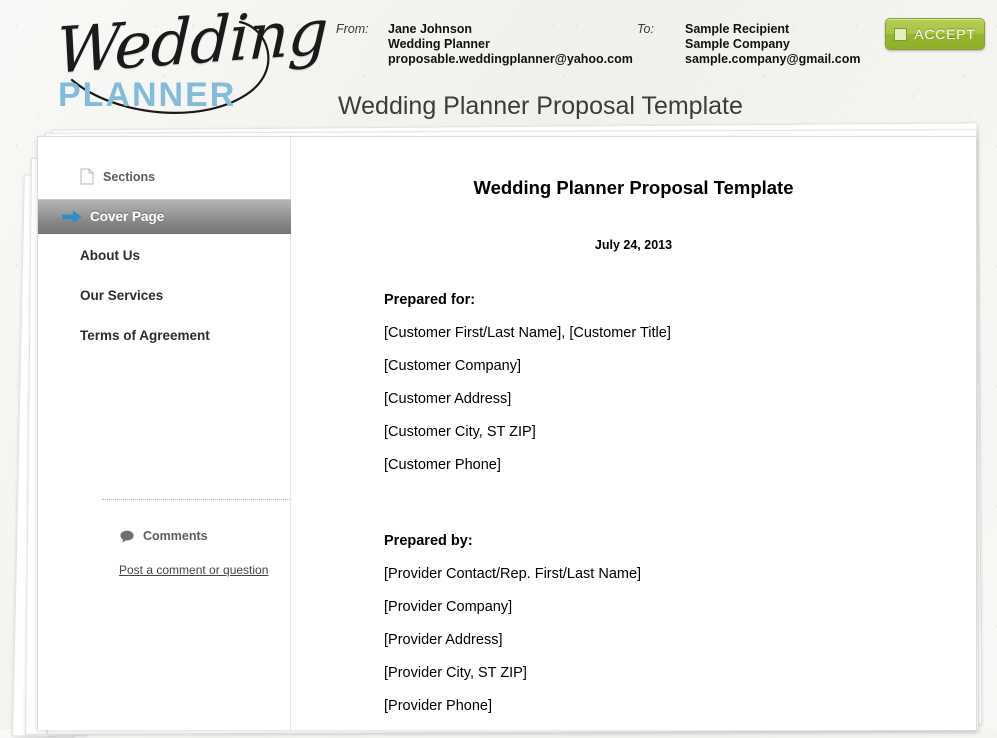 Image resolution: width=997 pixels, height=738 pixels. Describe the element at coordinates (443, 640) in the screenshot. I see `prepared-by-line: [Provider Address]` at that location.